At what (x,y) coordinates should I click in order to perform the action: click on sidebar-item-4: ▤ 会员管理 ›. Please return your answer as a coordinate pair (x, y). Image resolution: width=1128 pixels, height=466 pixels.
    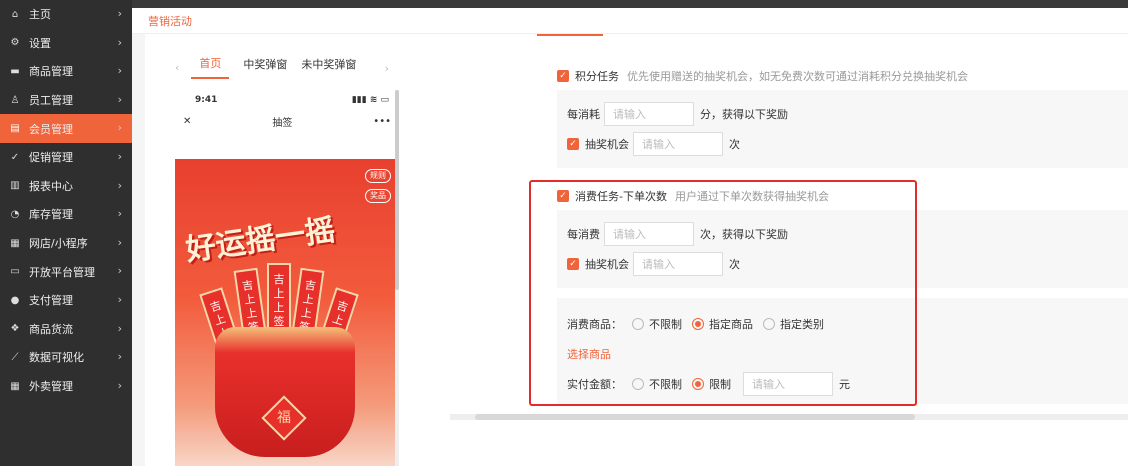
    Looking at the image, I should click on (66, 128).